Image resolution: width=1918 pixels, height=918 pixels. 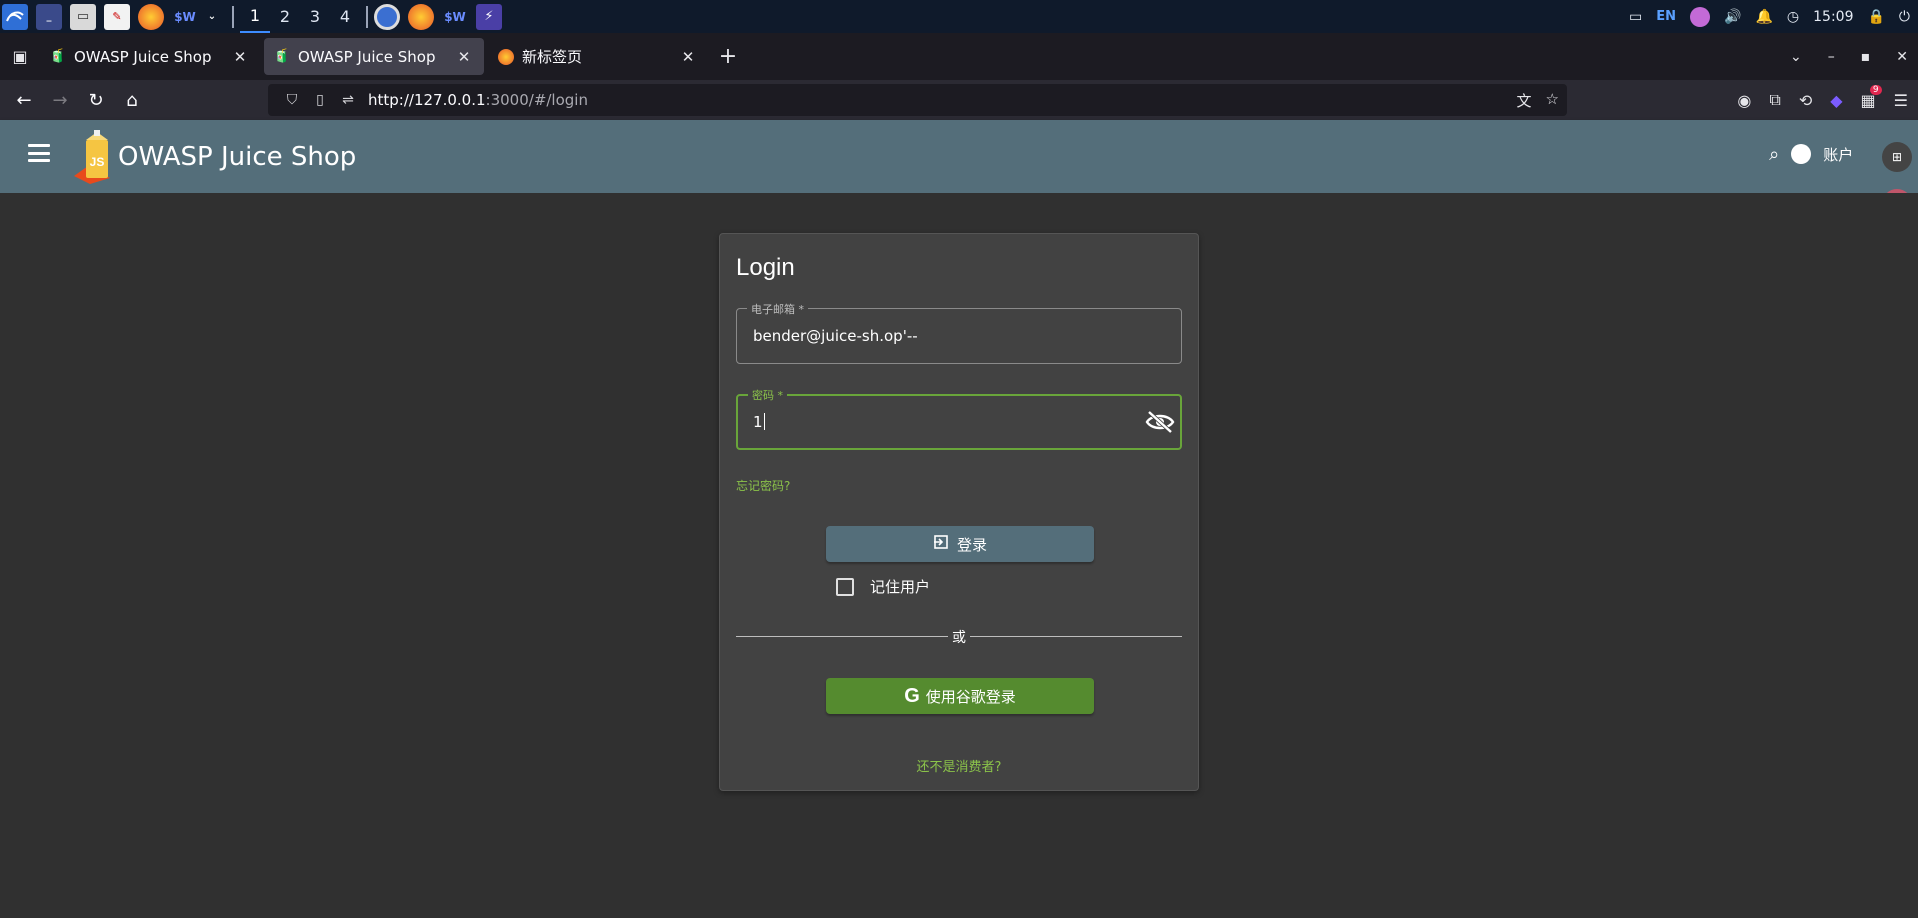 What do you see at coordinates (1666, 16) in the screenshot?
I see `keyboard-layout: EN` at bounding box center [1666, 16].